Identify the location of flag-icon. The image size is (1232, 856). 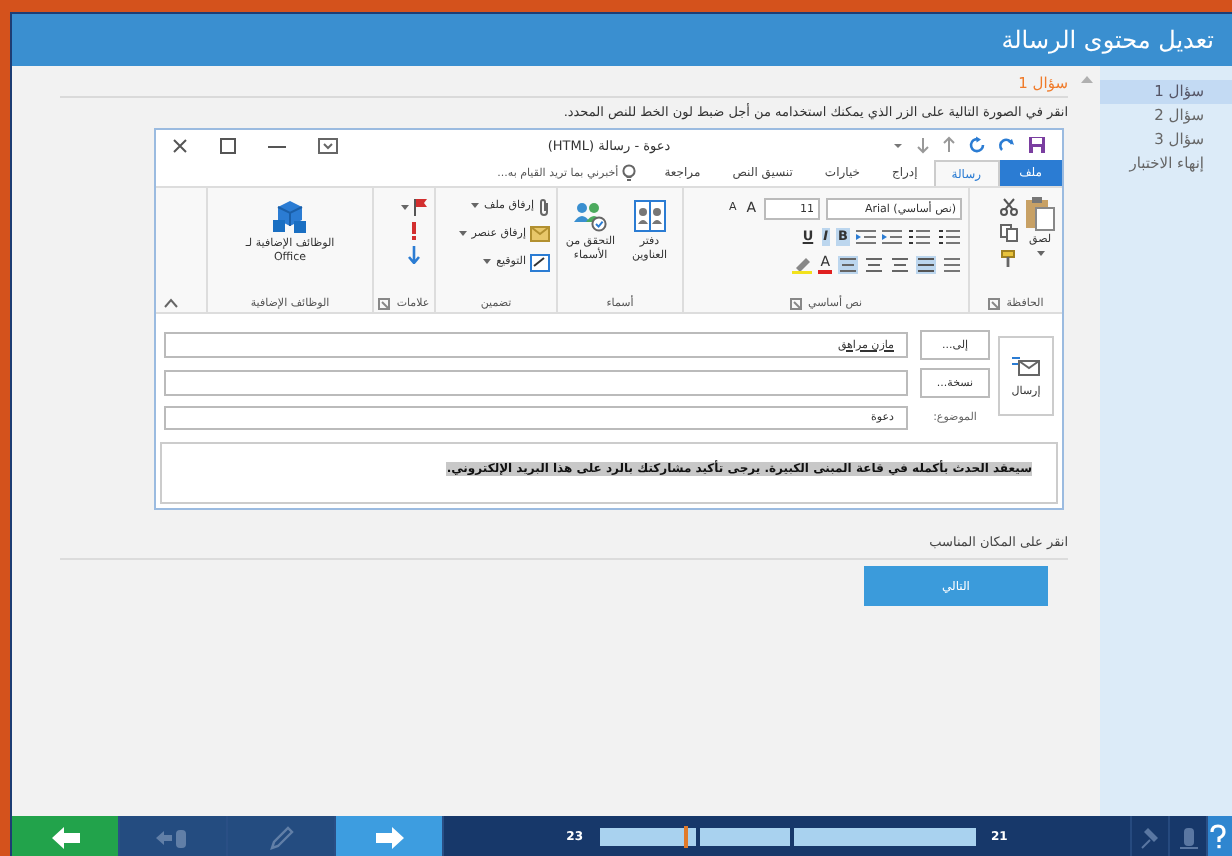
(420, 207).